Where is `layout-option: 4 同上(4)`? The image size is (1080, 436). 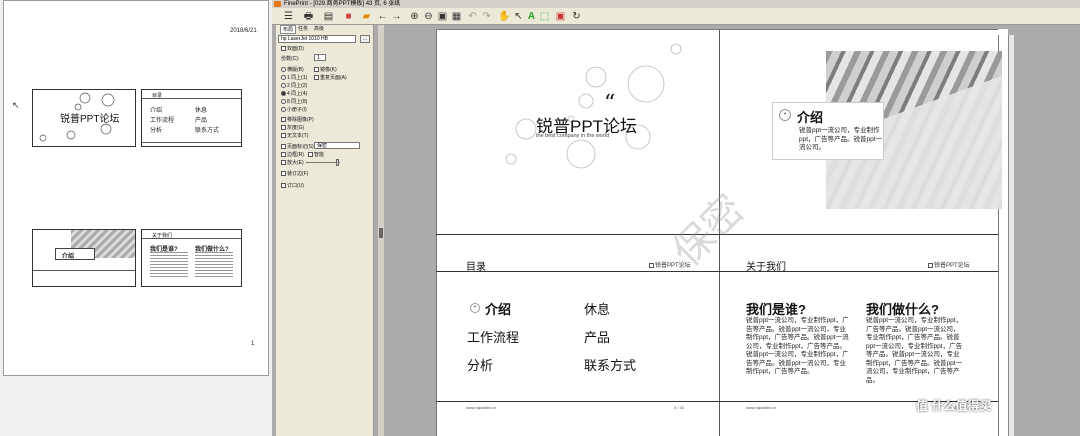
layout-option: 4 同上(4) is located at coordinates (294, 93).